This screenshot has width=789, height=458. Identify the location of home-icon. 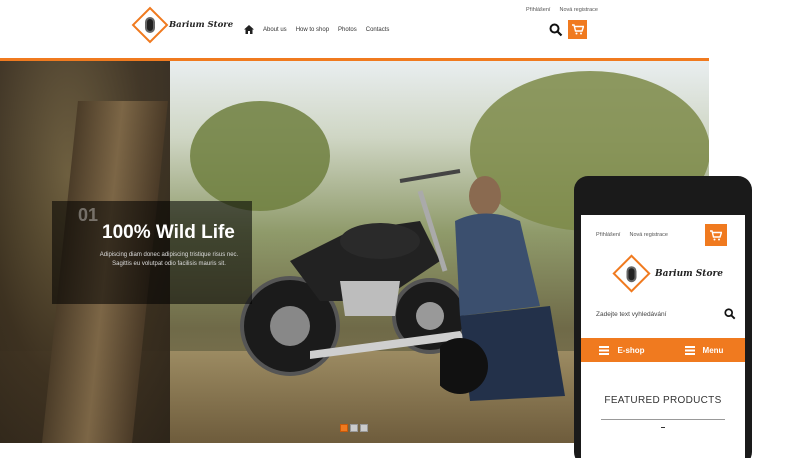
(249, 29).